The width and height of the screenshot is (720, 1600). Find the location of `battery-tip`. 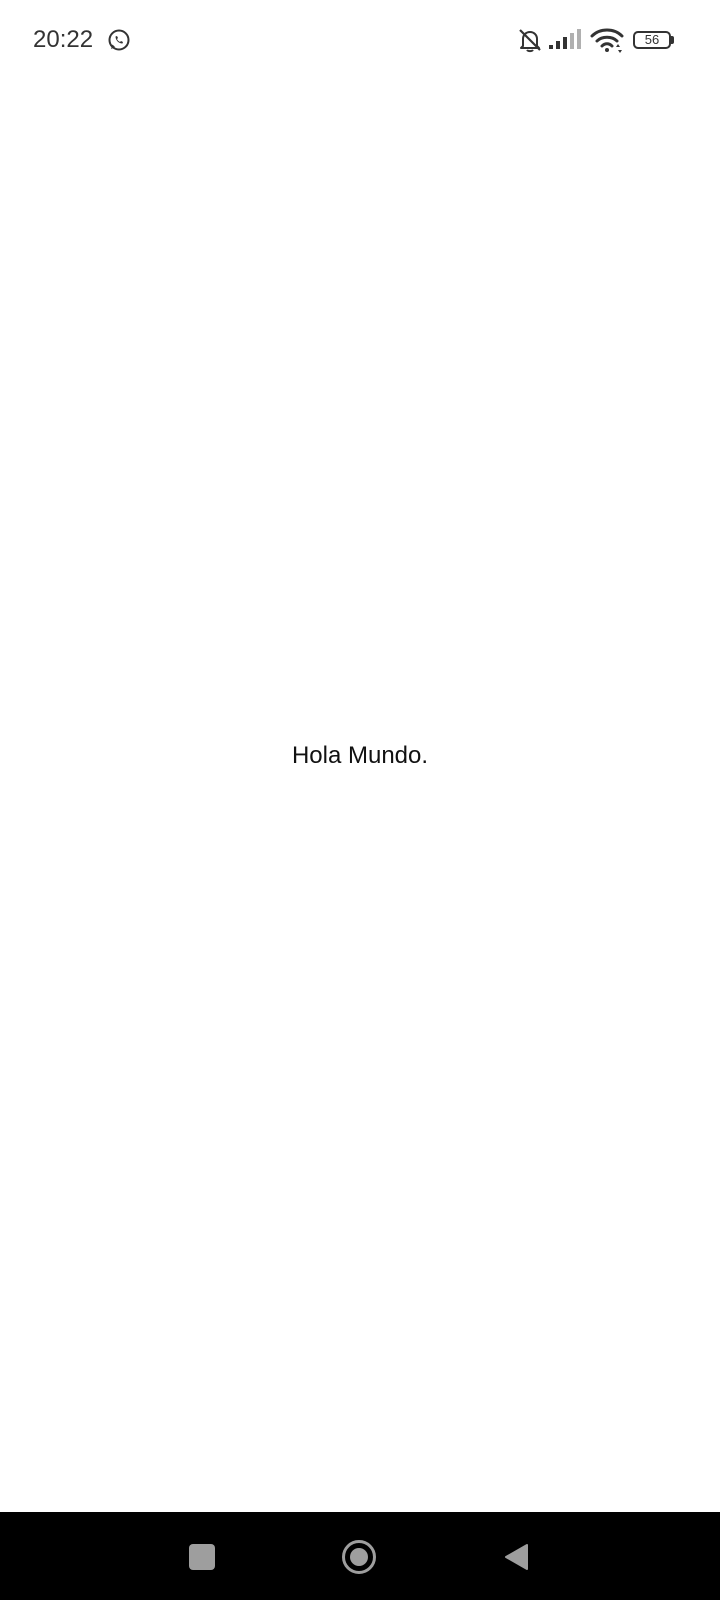

battery-tip is located at coordinates (672, 40).